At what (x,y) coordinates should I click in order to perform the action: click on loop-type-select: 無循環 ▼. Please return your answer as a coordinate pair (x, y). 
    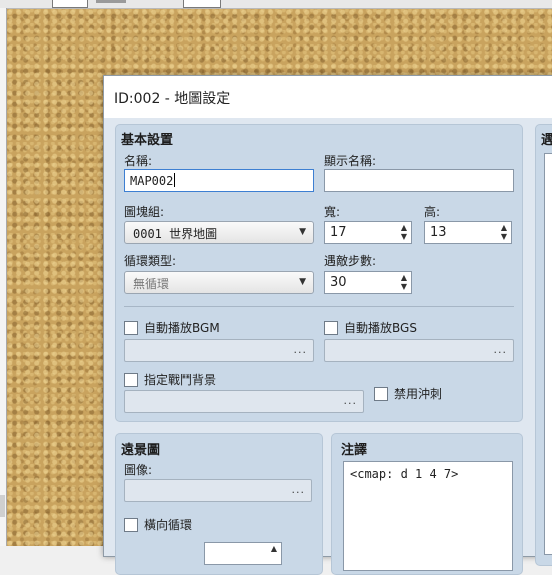
    Looking at the image, I should click on (219, 282).